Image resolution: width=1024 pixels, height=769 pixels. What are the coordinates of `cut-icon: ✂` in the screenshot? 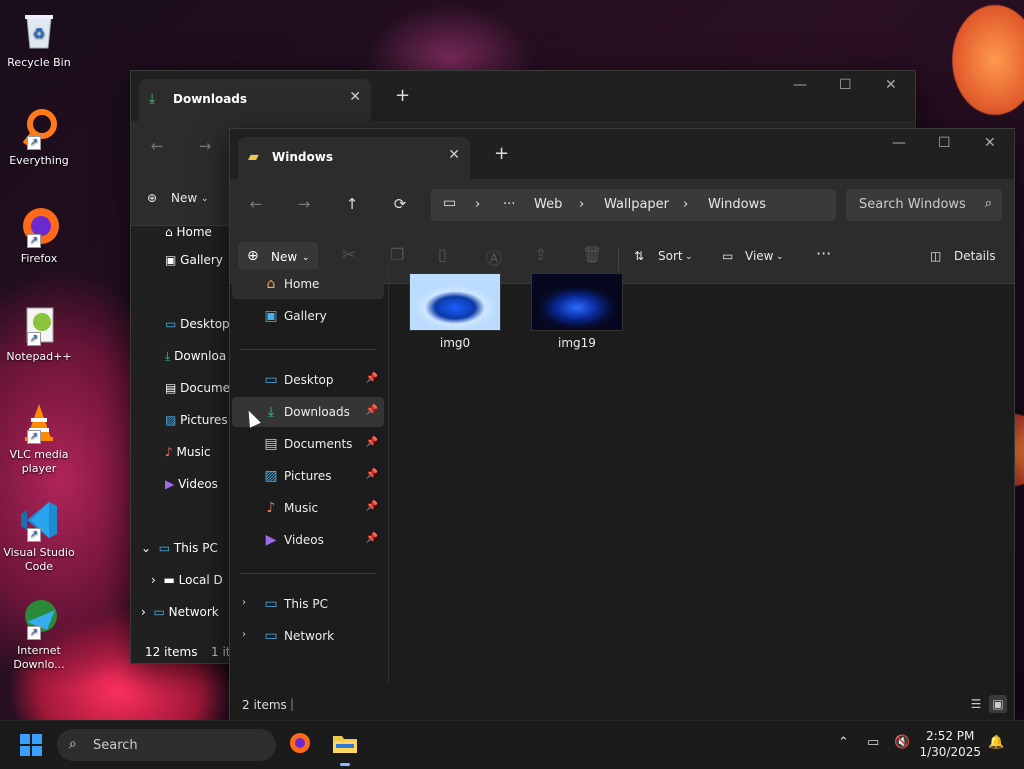 It's located at (348, 254).